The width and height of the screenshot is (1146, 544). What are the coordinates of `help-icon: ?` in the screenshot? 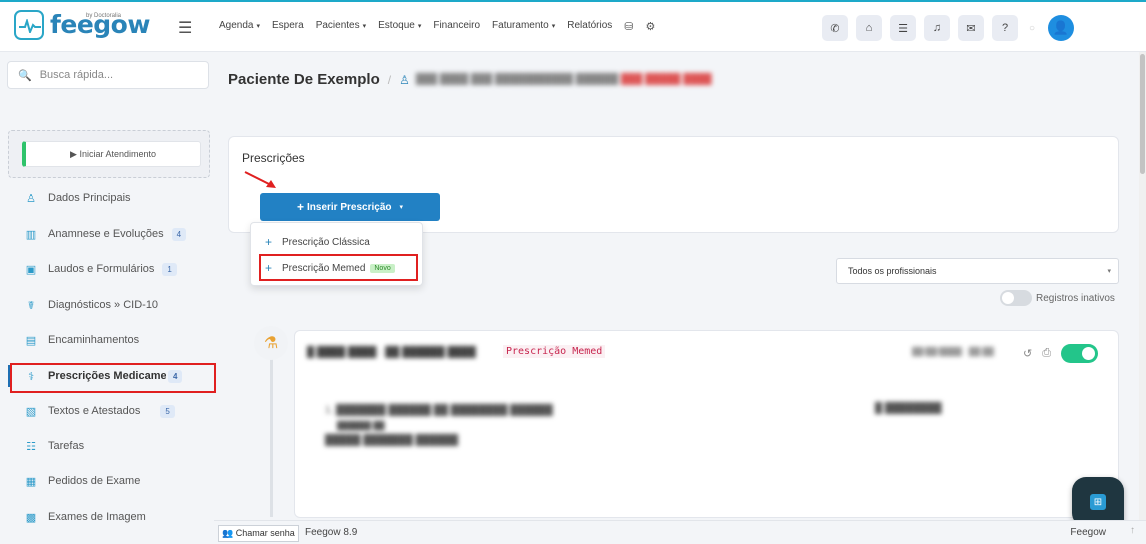 It's located at (1005, 28).